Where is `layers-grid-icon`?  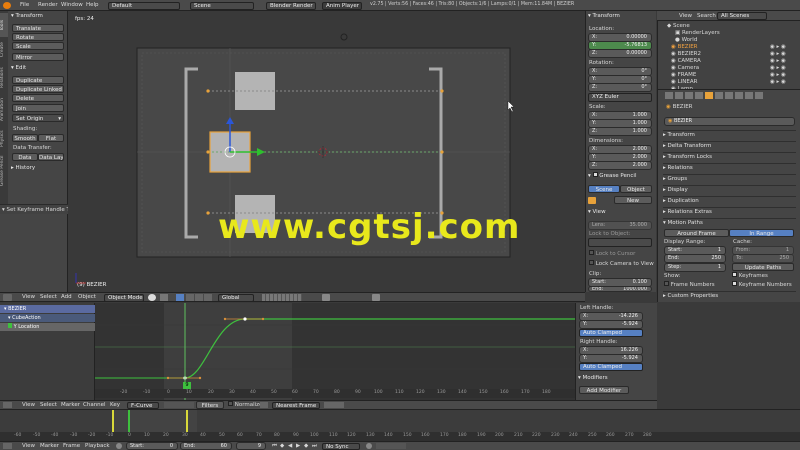 layers-grid-icon is located at coordinates (282, 297).